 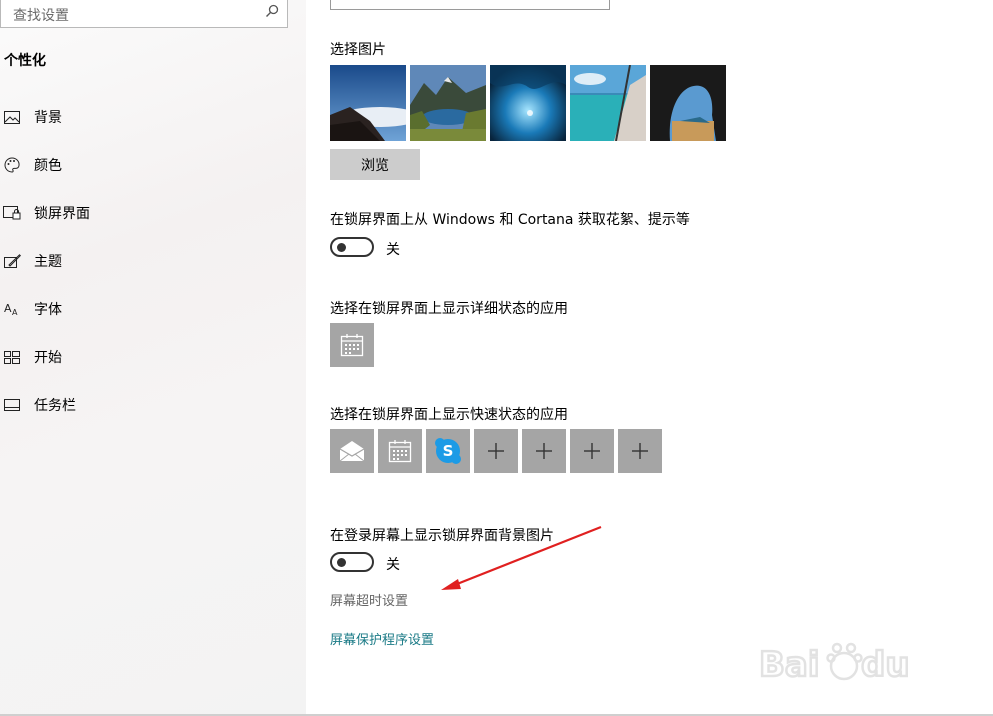 What do you see at coordinates (150, 309) in the screenshot?
I see `sidebar-item-fonts: AA 字体` at bounding box center [150, 309].